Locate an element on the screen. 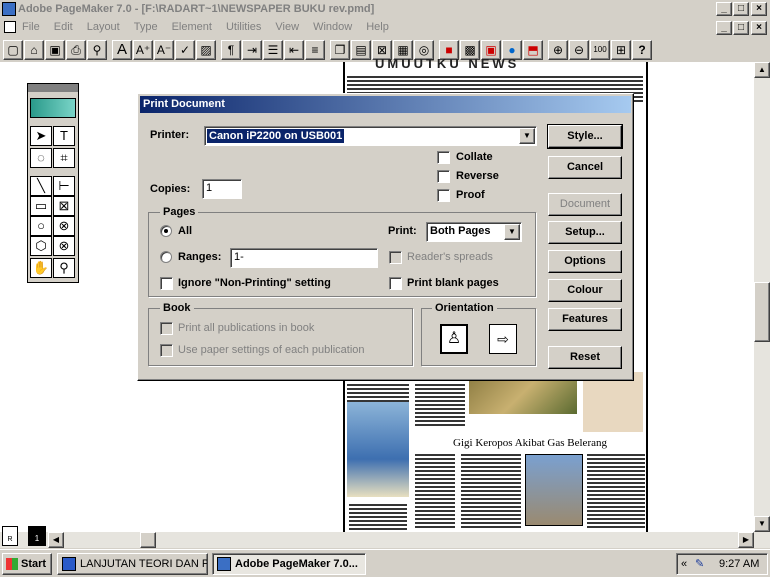 This screenshot has width=770, height=577. doc-close-button: × is located at coordinates (759, 28).